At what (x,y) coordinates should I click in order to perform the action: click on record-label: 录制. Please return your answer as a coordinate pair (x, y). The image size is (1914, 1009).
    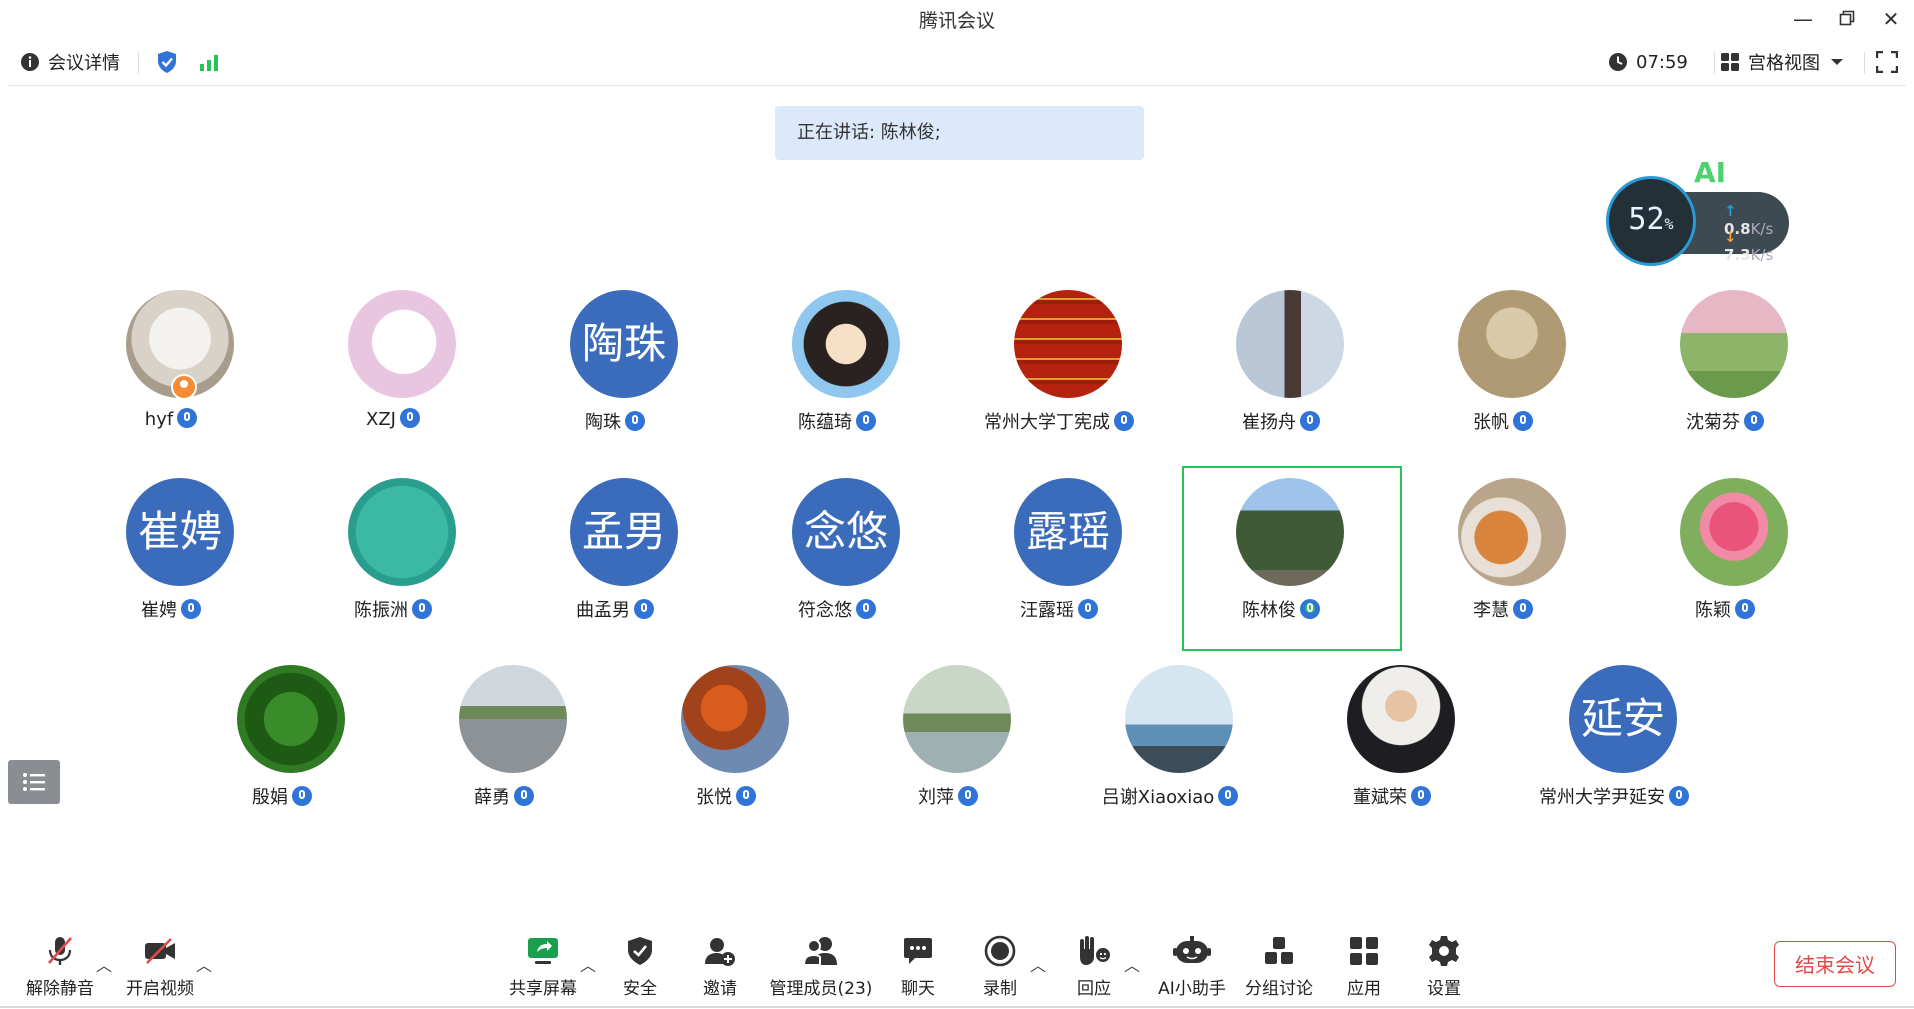
    Looking at the image, I should click on (1000, 989).